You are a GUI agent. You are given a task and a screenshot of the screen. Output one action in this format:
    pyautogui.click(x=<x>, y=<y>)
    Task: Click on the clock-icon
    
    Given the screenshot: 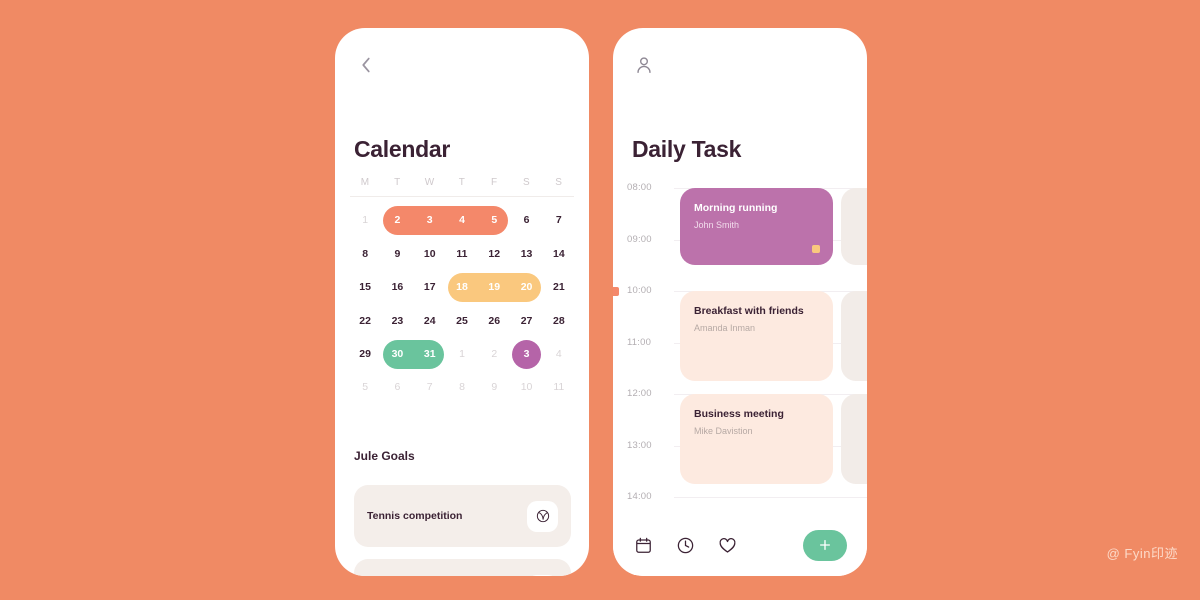 What is the action you would take?
    pyautogui.click(x=685, y=545)
    